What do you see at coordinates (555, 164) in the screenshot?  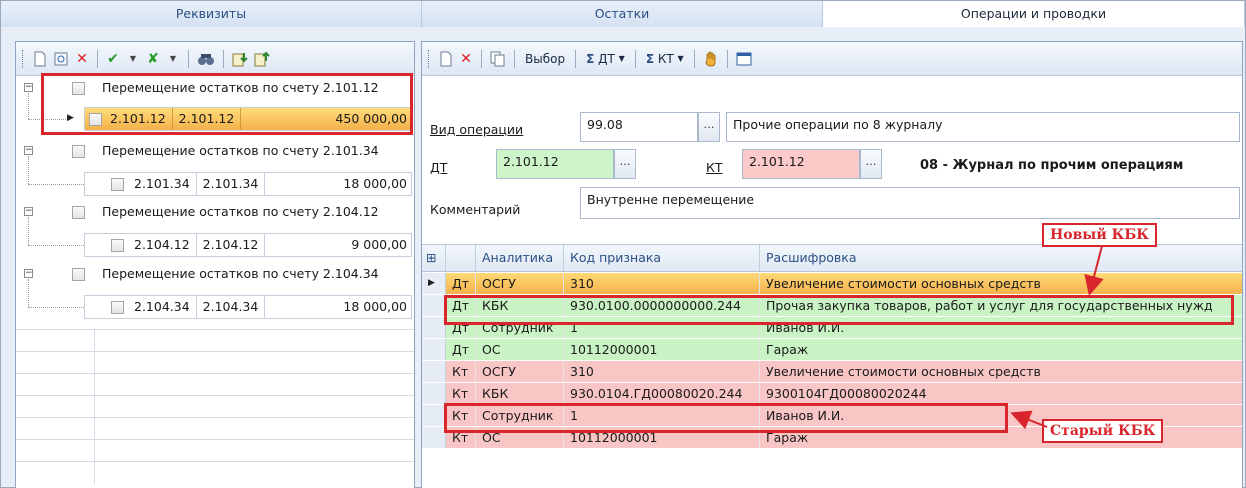 I see `dt-account-field: 2.101.12` at bounding box center [555, 164].